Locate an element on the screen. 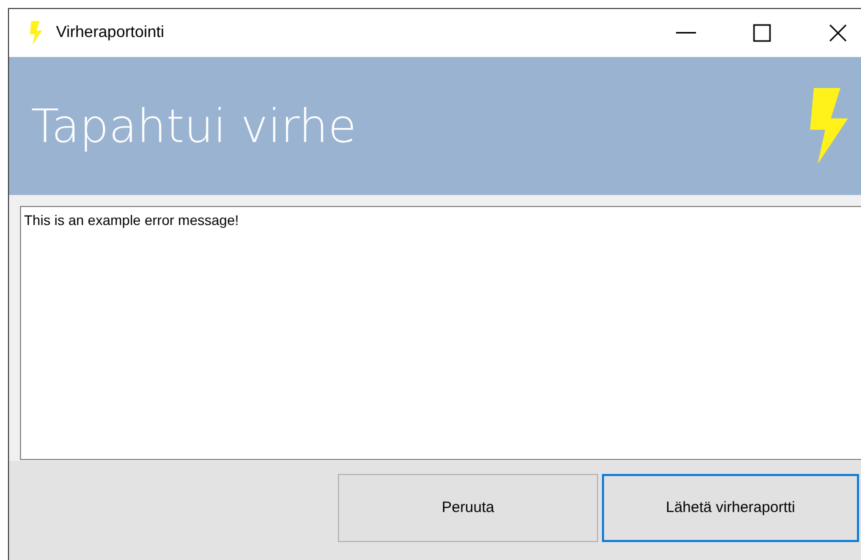  lightning-icon is located at coordinates (36, 33).